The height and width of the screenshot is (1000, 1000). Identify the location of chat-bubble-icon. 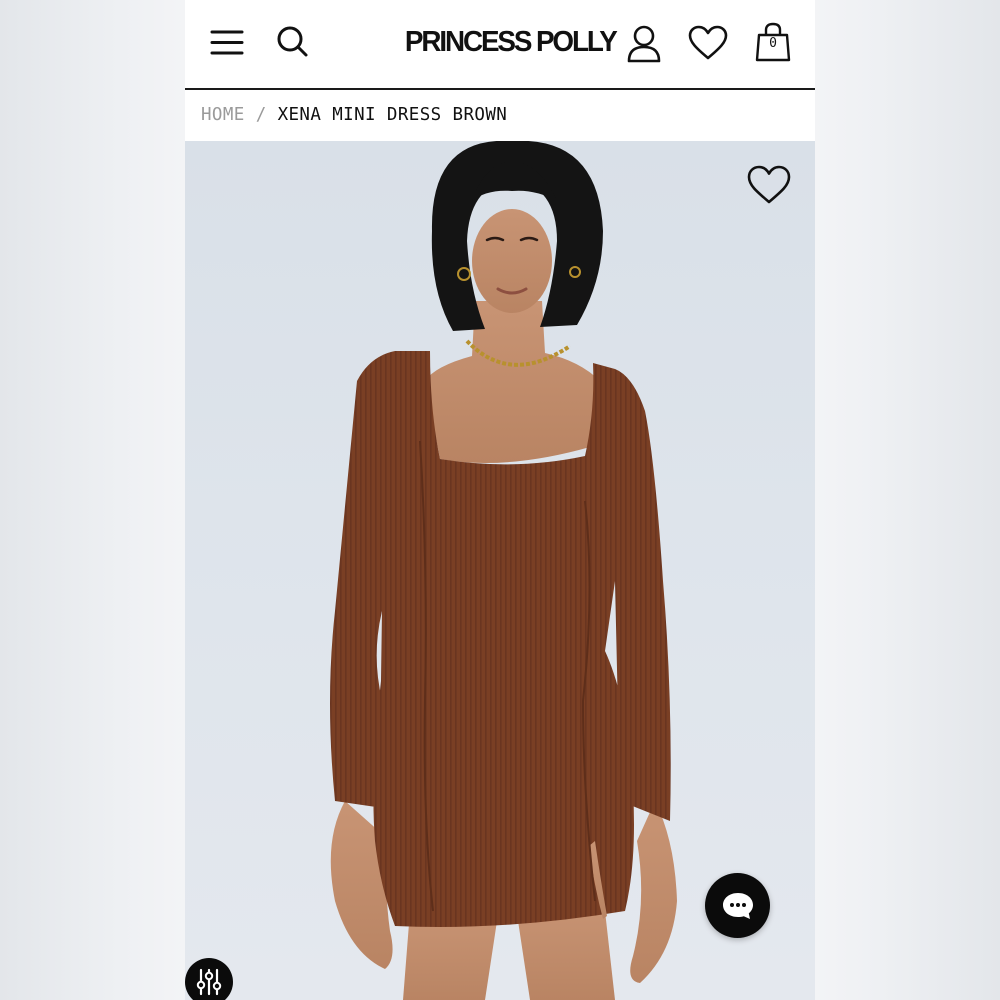
(737, 905).